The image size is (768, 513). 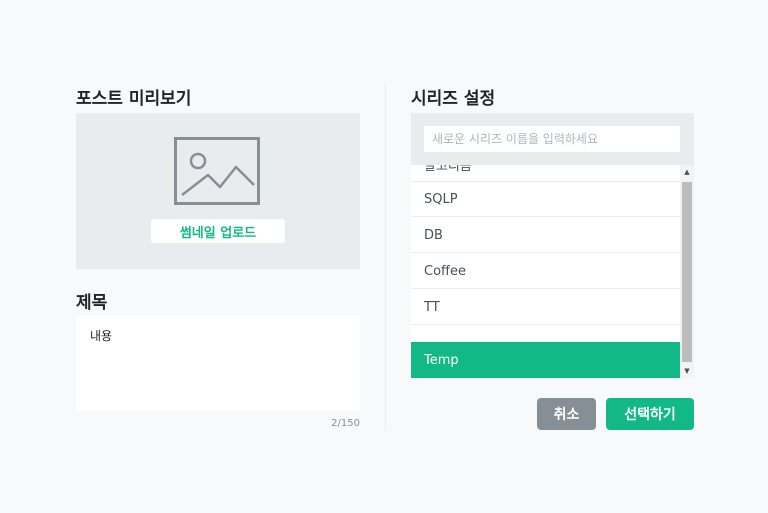 What do you see at coordinates (218, 363) in the screenshot?
I see `description-textarea: 내용` at bounding box center [218, 363].